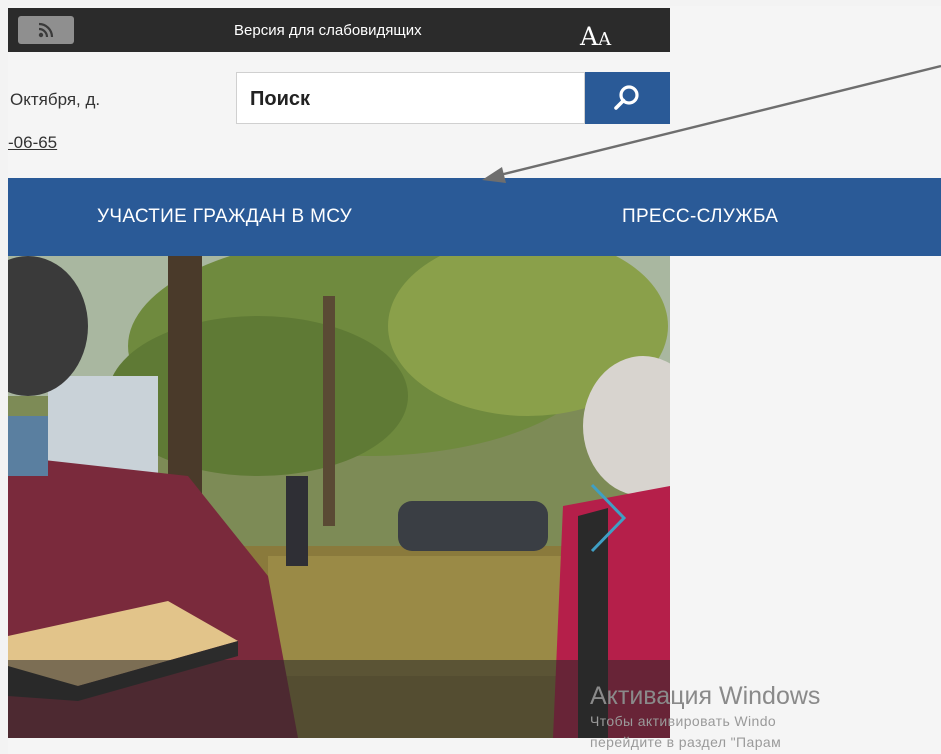 The height and width of the screenshot is (754, 941). Describe the element at coordinates (700, 217) in the screenshot. I see `nav-item-press-service: ПРЕСС-СЛУЖБА` at that location.